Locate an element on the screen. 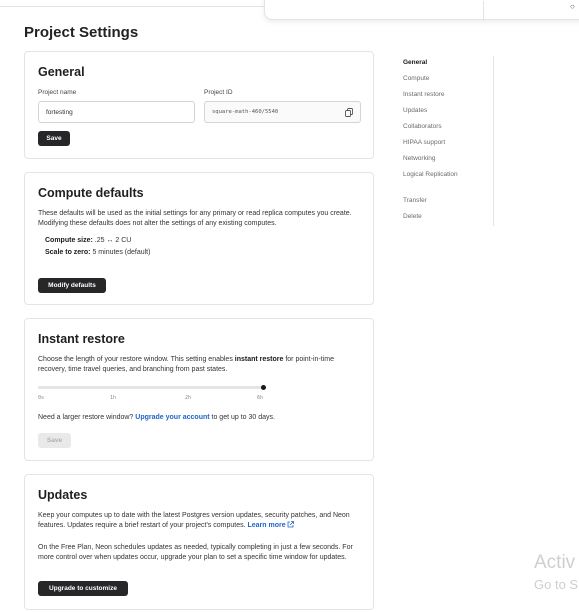  slider-tick: 2h is located at coordinates (188, 398).